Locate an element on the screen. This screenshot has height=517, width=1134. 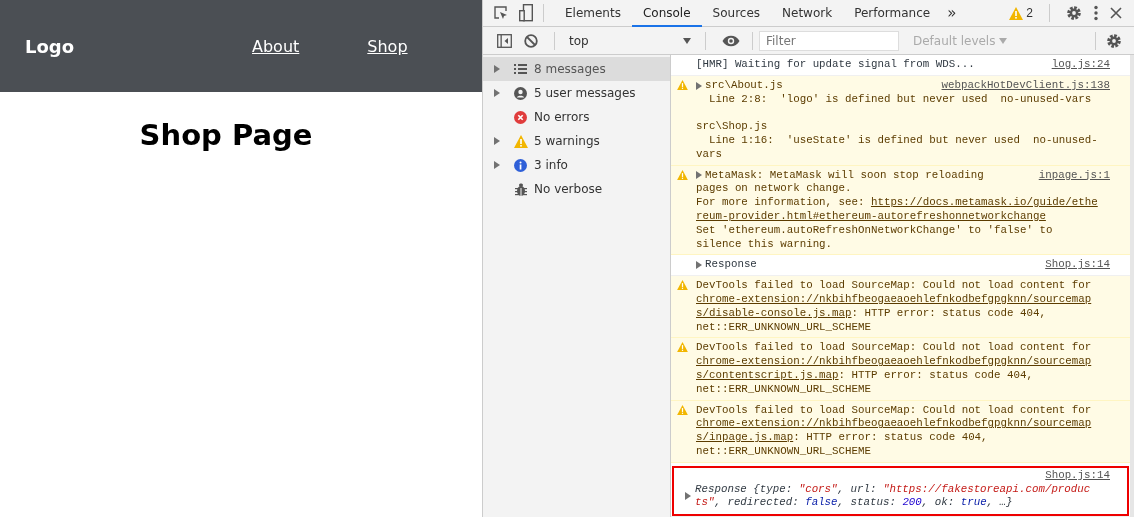
sidebar-item-label: No errors is located at coordinates (562, 117).